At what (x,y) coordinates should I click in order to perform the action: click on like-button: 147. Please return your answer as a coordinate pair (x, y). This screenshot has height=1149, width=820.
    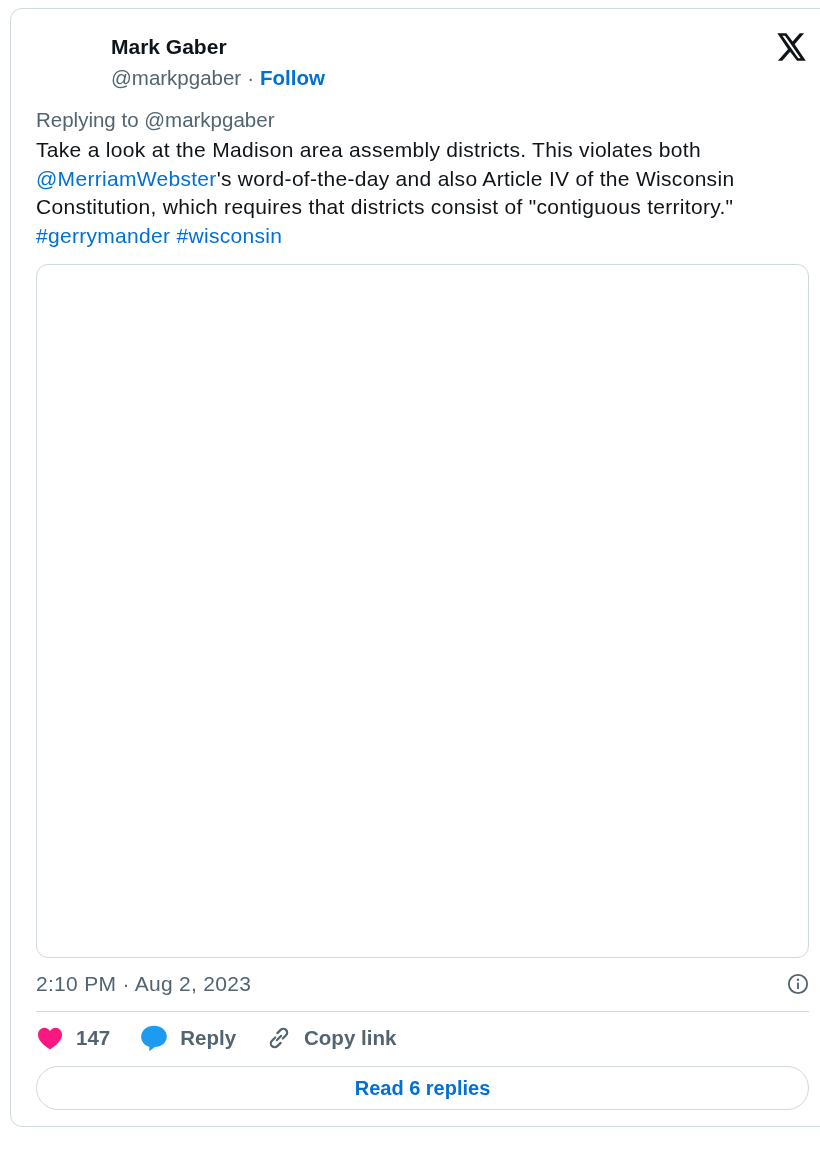
    Looking at the image, I should click on (73, 1038).